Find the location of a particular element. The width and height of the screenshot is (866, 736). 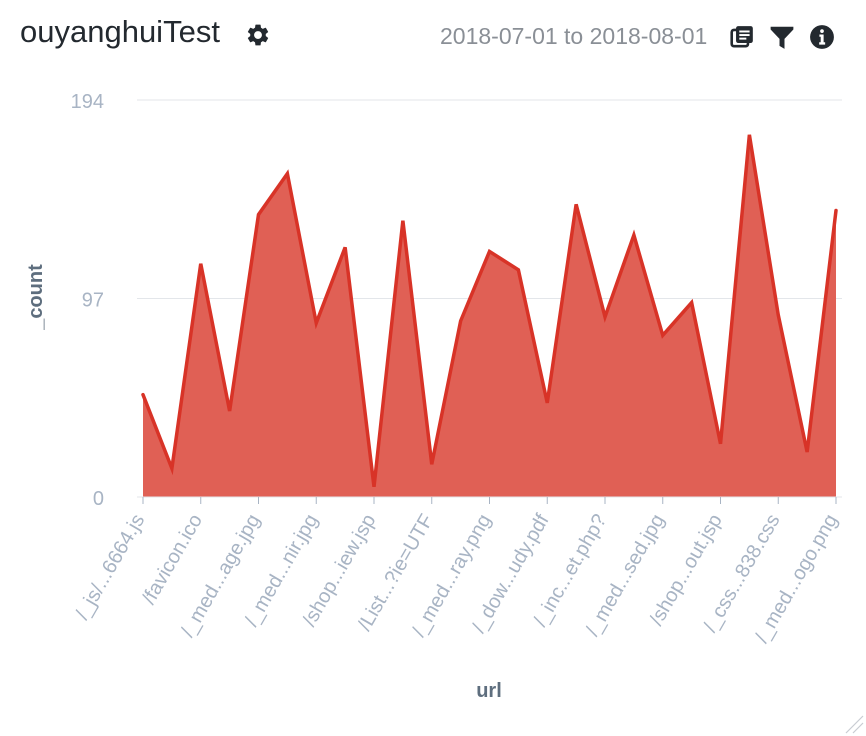

x-axis-title: url is located at coordinates (489, 691).